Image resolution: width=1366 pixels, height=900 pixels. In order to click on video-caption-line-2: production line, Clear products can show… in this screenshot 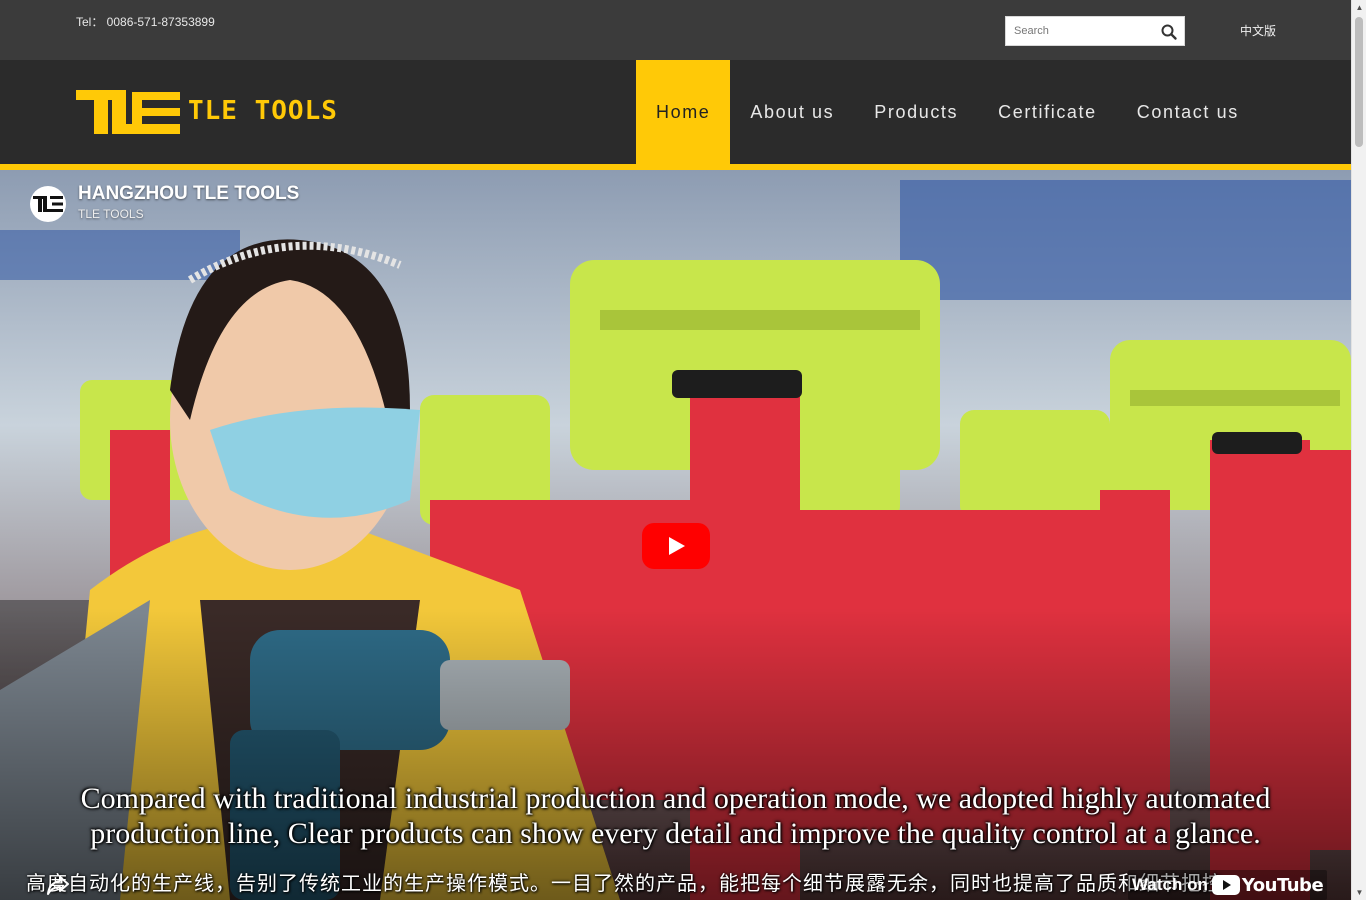, I will do `click(675, 833)`.